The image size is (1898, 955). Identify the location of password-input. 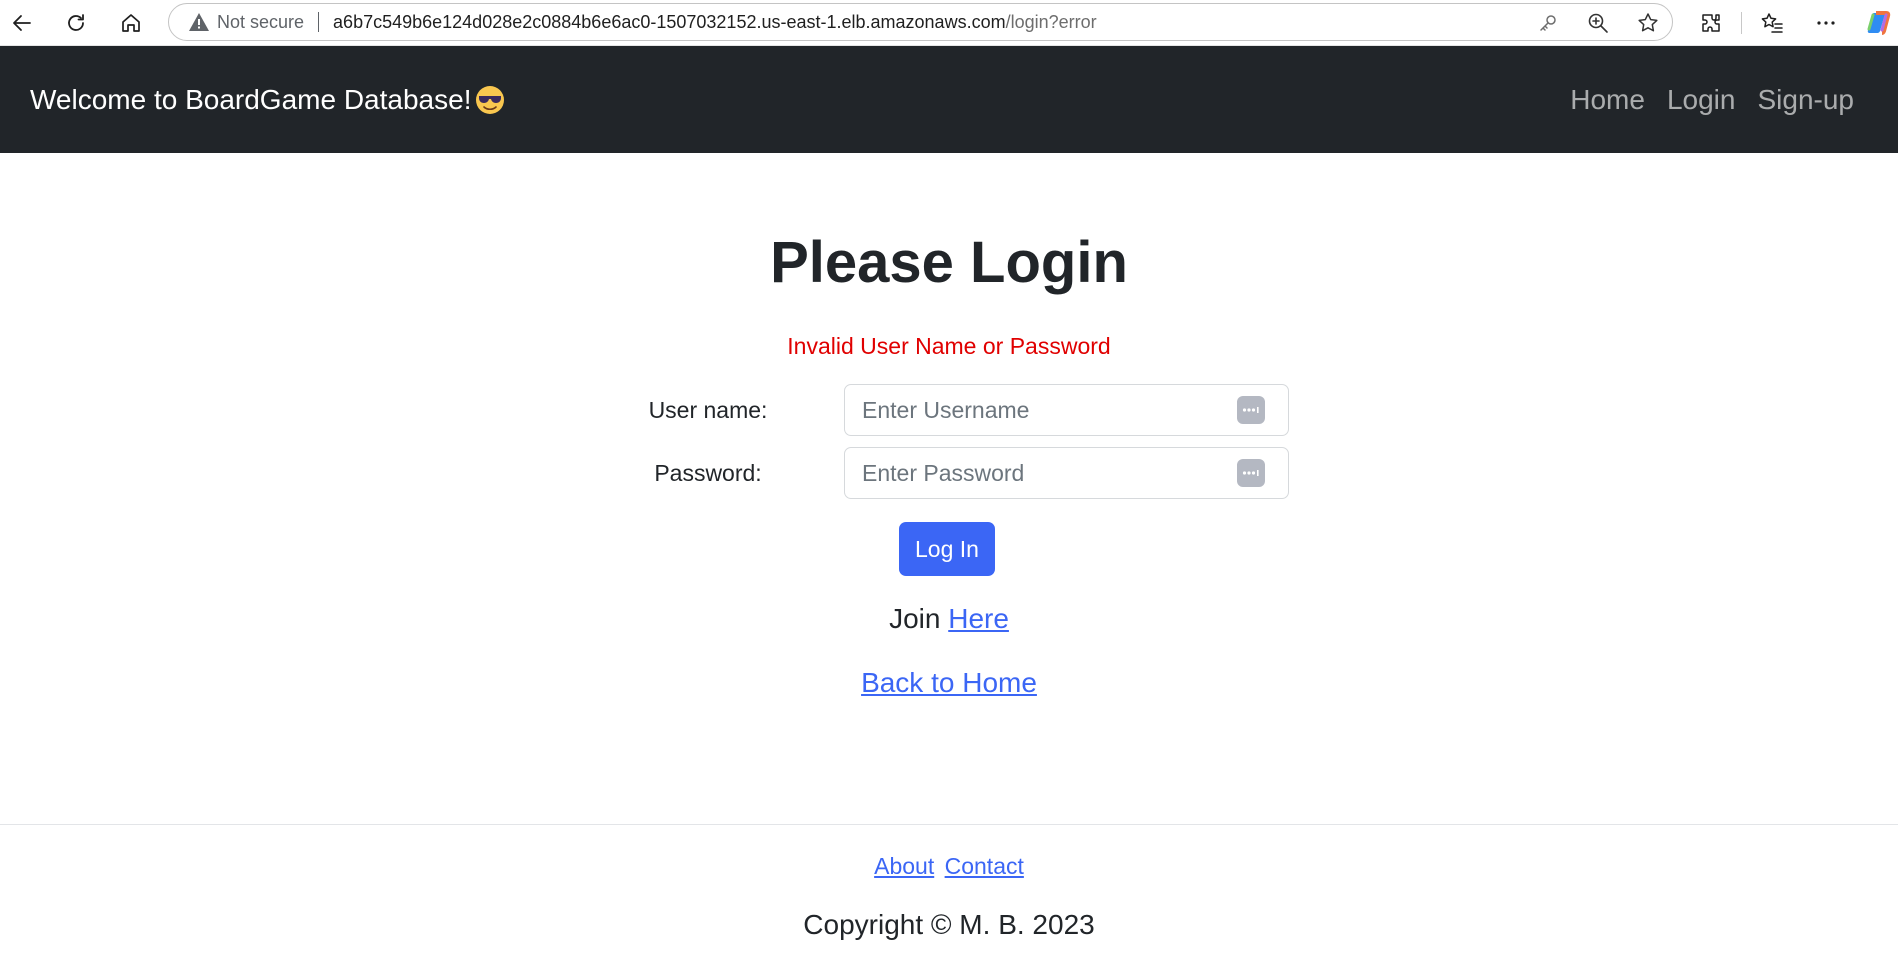
(1066, 473).